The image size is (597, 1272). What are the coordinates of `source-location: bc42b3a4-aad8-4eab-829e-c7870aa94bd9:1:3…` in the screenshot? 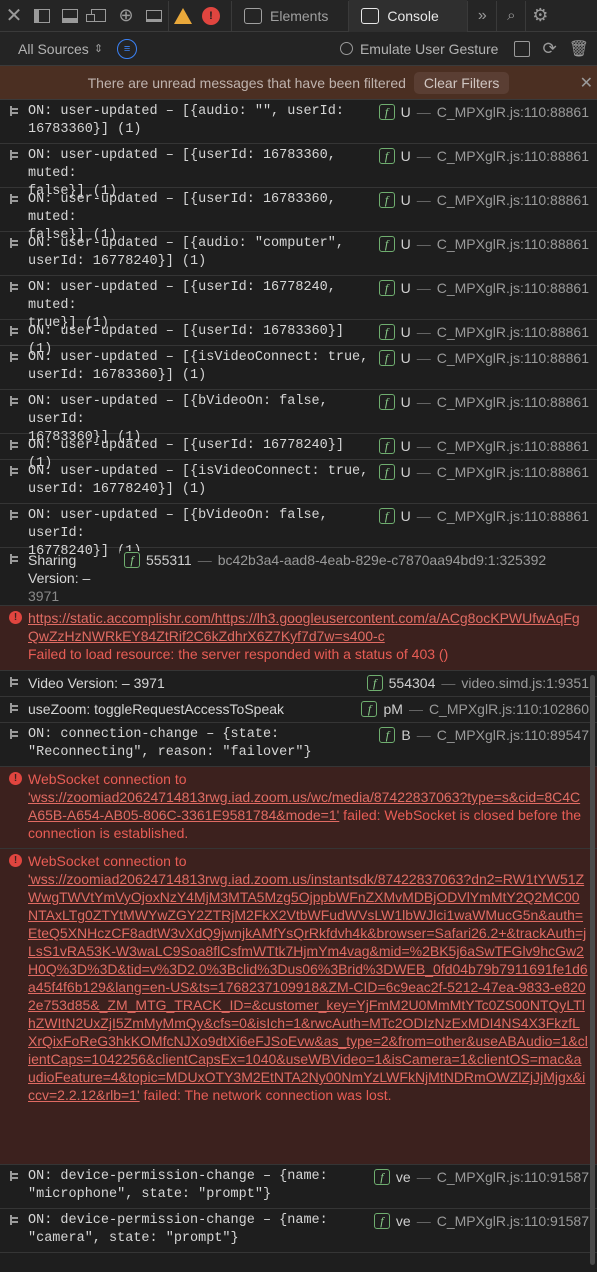 It's located at (382, 560).